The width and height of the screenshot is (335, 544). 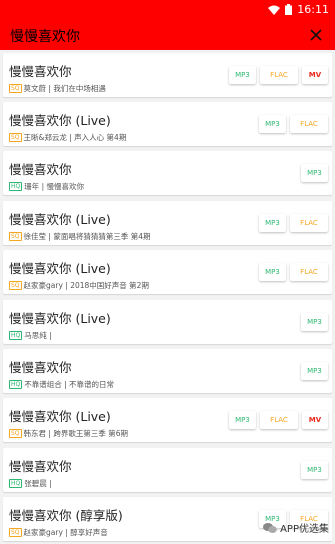 I want to click on wechat-icon, so click(x=270, y=527).